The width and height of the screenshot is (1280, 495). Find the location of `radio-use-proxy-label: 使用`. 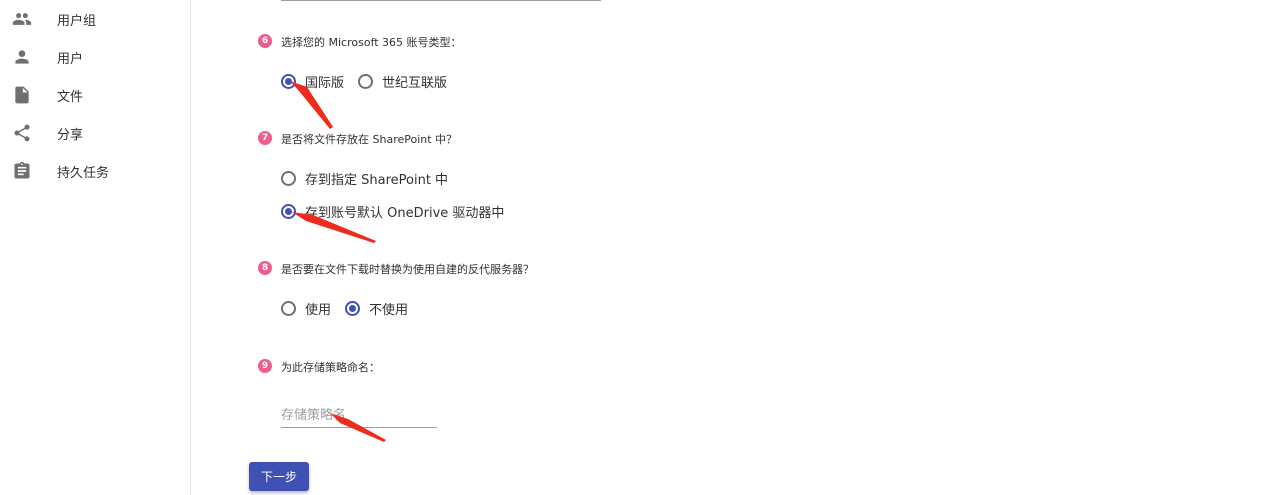

radio-use-proxy-label: 使用 is located at coordinates (318, 308).